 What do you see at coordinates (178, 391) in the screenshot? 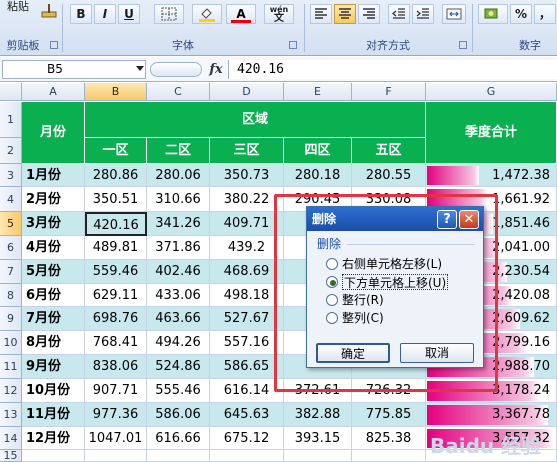
I see `data-cell: 555.46` at bounding box center [178, 391].